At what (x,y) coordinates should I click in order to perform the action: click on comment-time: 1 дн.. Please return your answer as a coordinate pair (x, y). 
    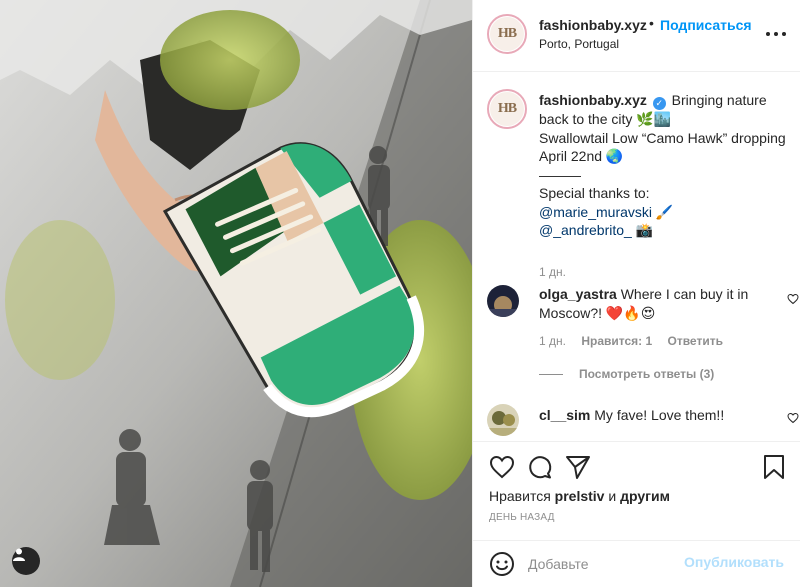
    Looking at the image, I should click on (552, 341).